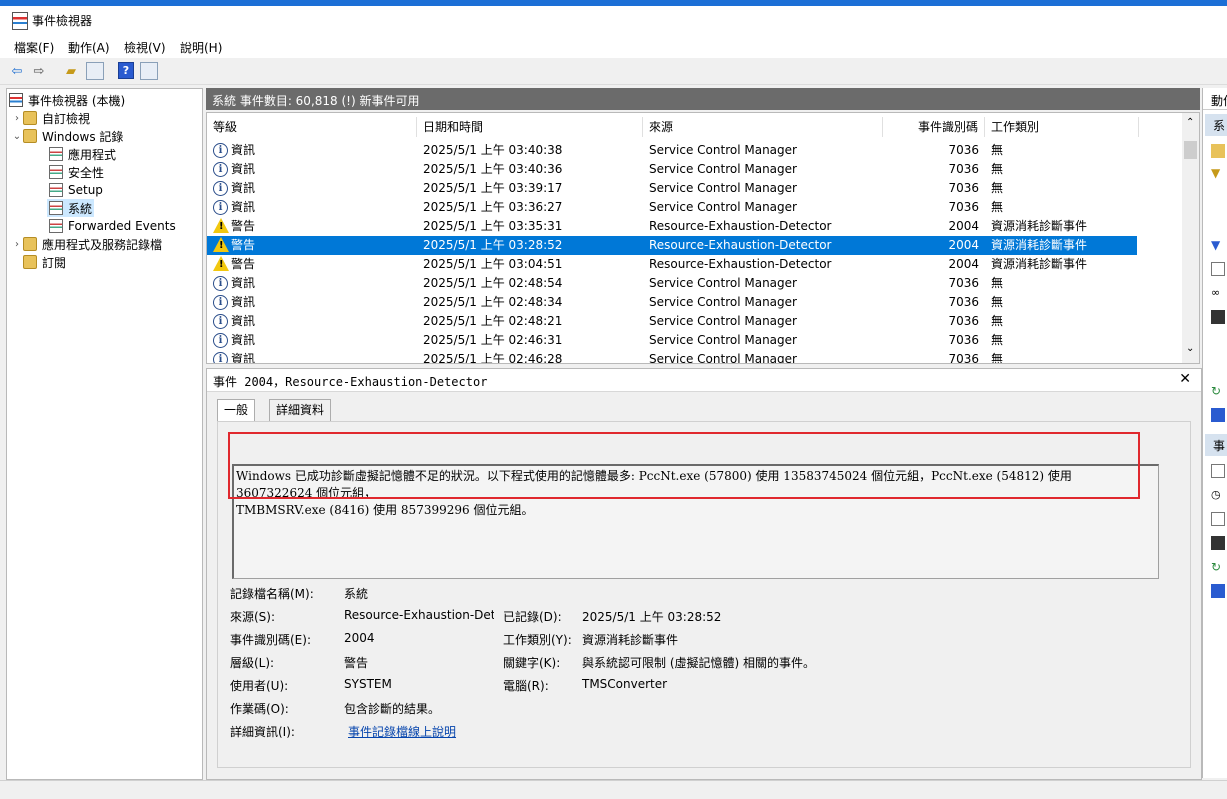 The height and width of the screenshot is (799, 1227). What do you see at coordinates (1218, 519) in the screenshot?
I see `copy-icon` at bounding box center [1218, 519].